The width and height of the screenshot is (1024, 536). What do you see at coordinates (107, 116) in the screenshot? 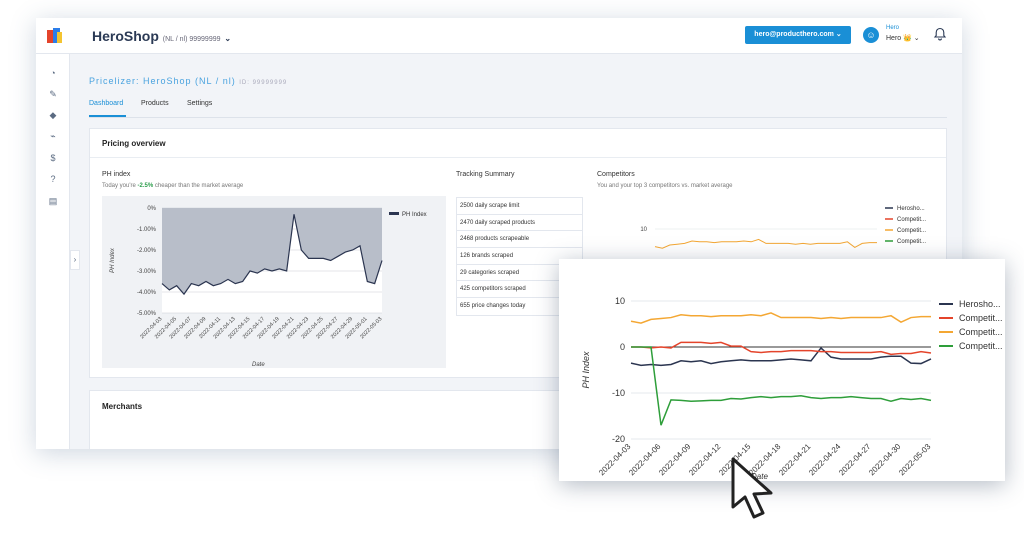
I see `active-tab-indicator` at bounding box center [107, 116].